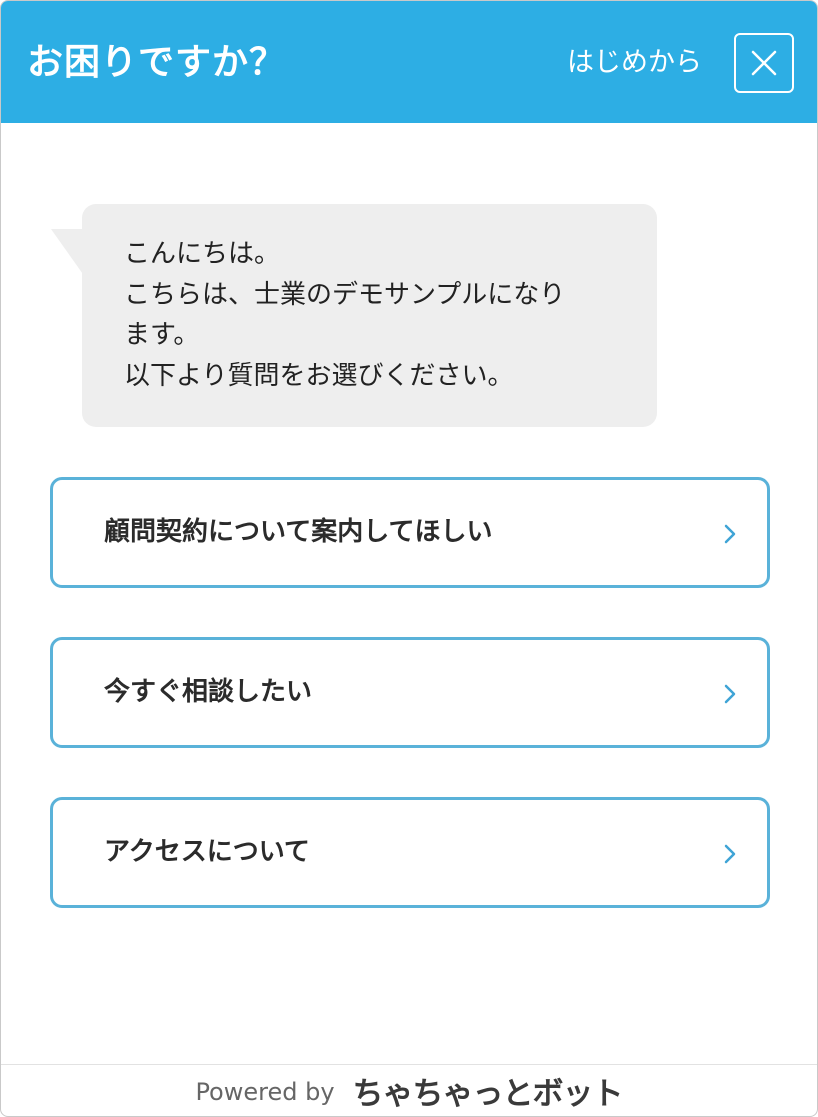 Image resolution: width=818 pixels, height=1117 pixels. Describe the element at coordinates (208, 692) in the screenshot. I see `option-label: 今すぐ相談したい` at that location.